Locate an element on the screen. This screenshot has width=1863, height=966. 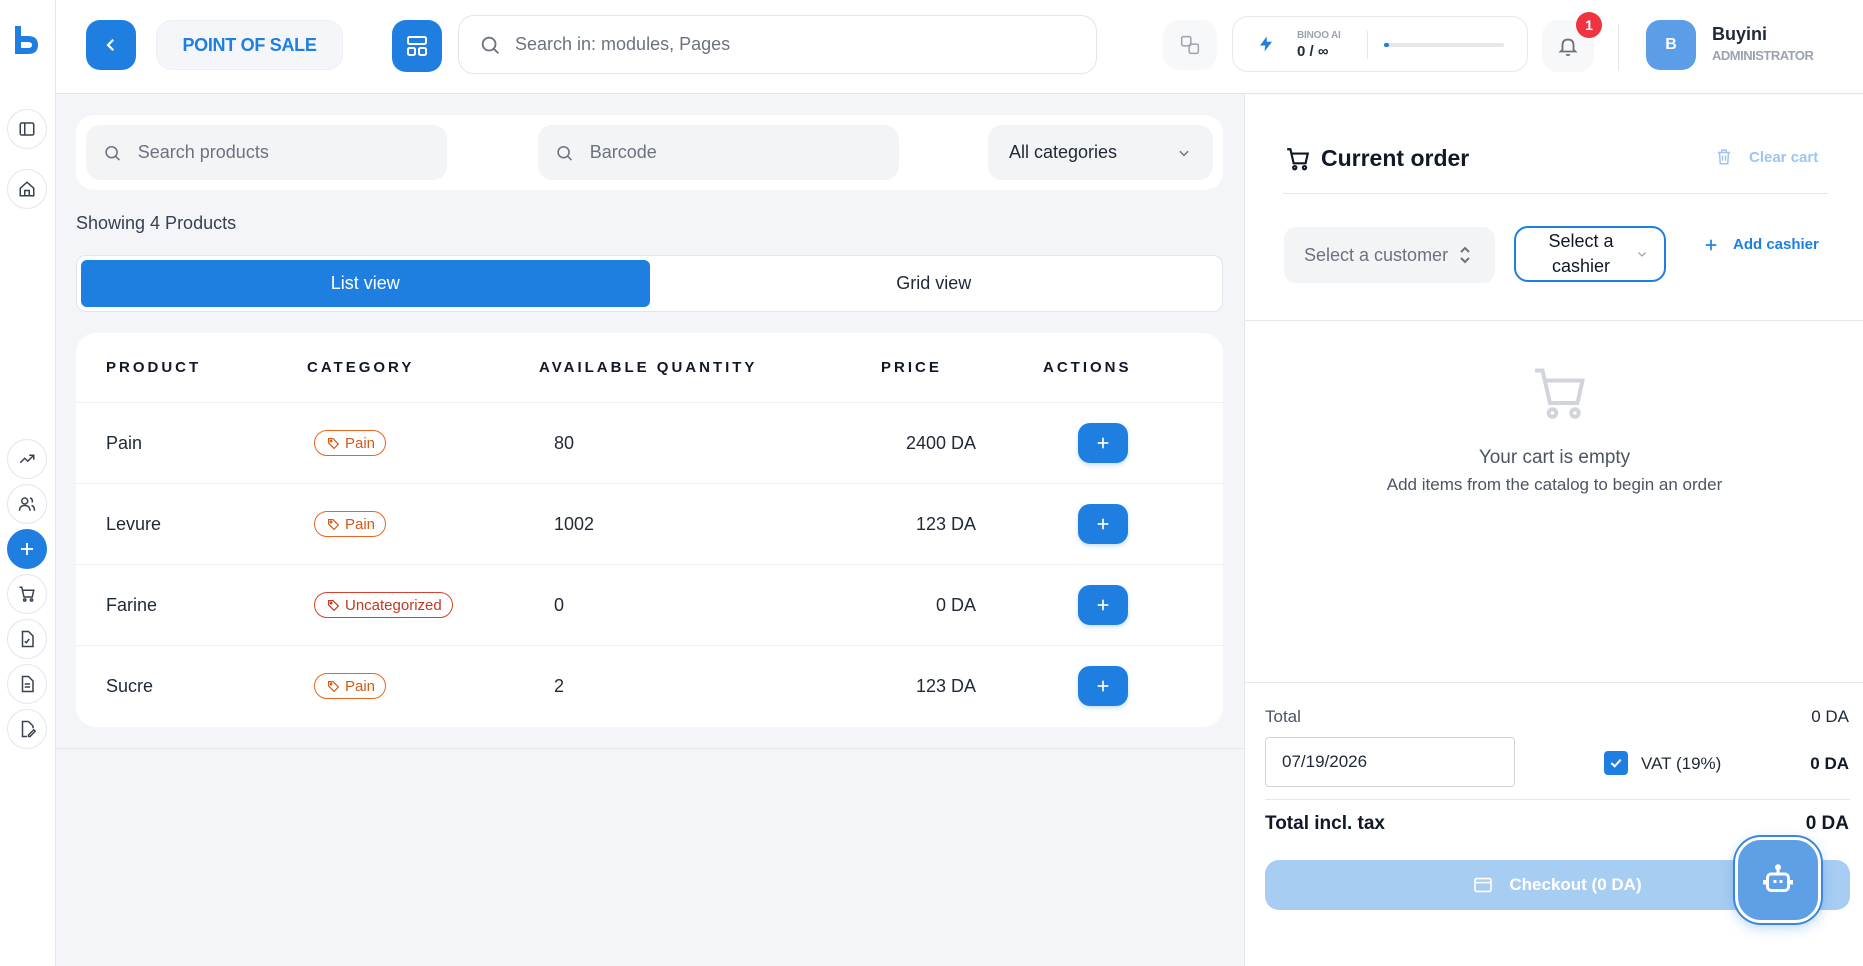
product-name: Sucre is located at coordinates (130, 685).